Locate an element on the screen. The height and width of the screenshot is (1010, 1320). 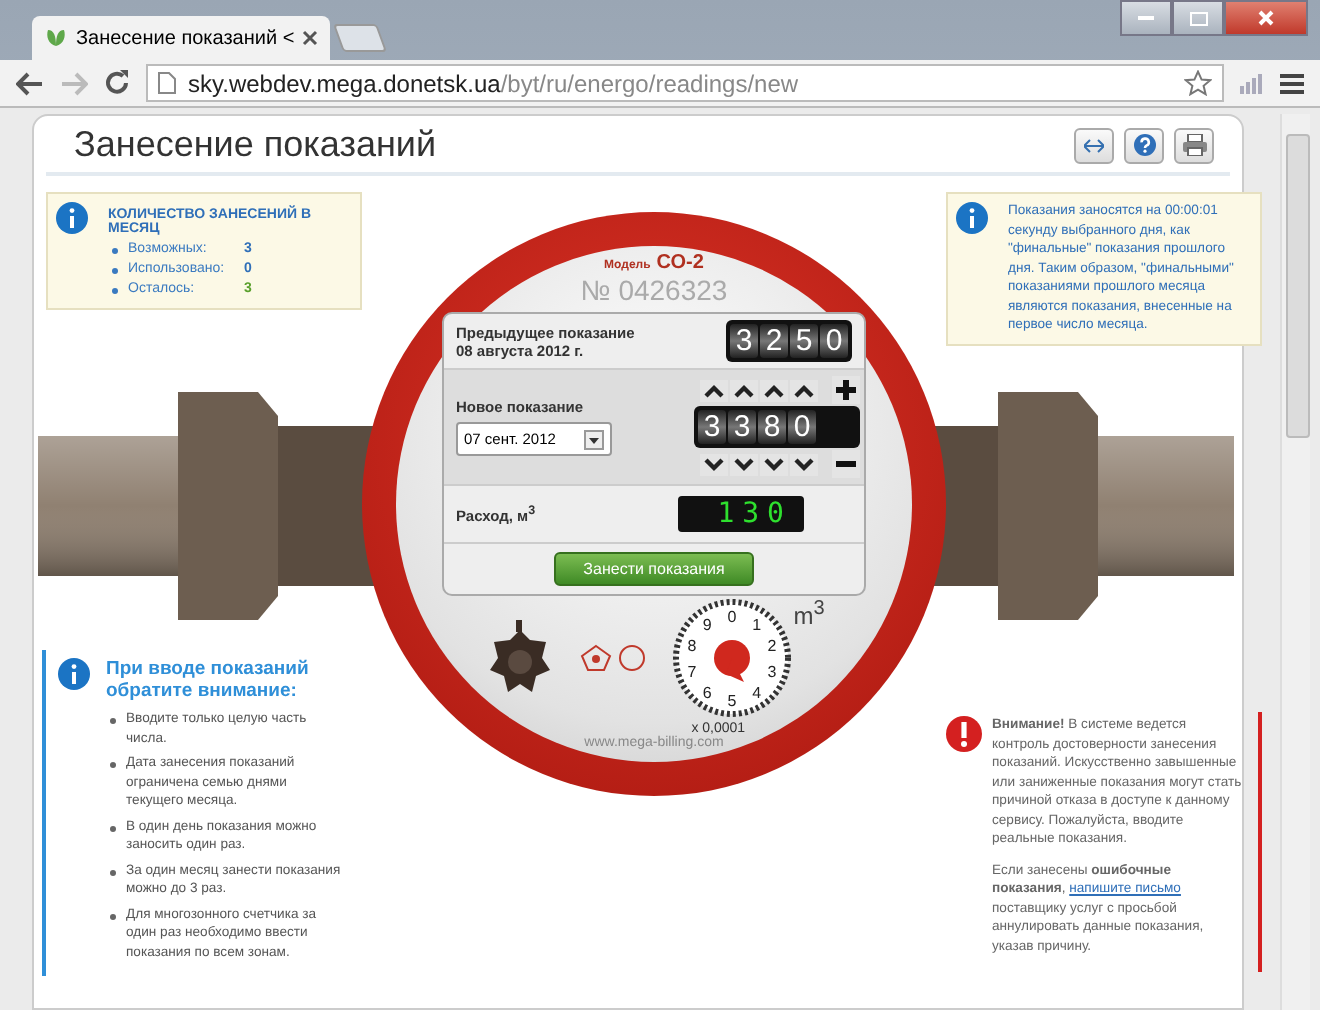
tab-title: Занесение показаний < is located at coordinates (185, 38).